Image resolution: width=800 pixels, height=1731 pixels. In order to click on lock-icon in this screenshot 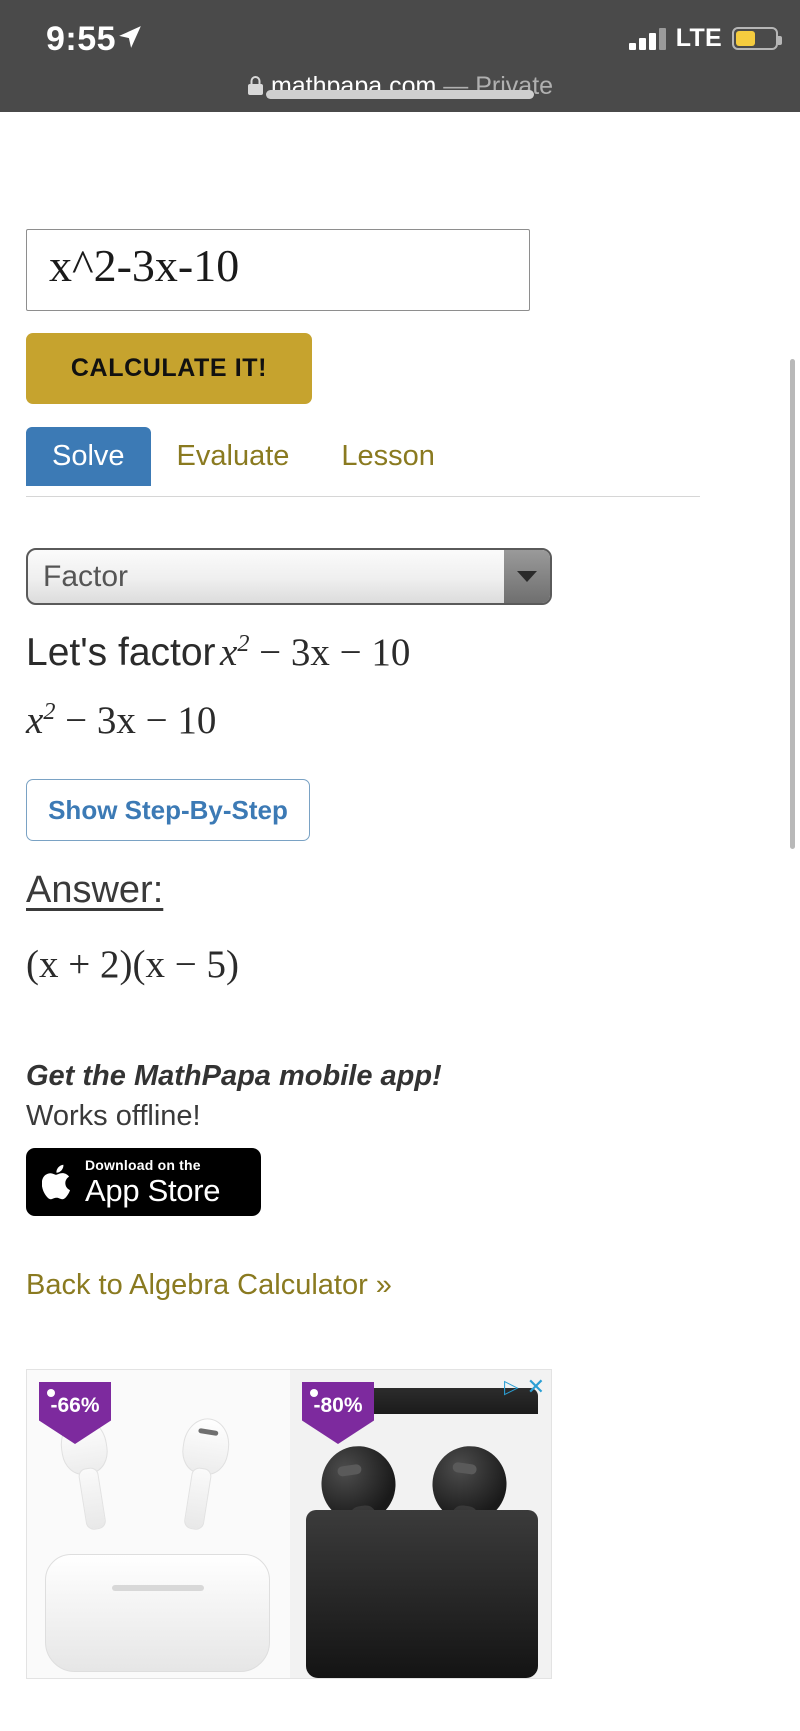, I will do `click(255, 85)`.